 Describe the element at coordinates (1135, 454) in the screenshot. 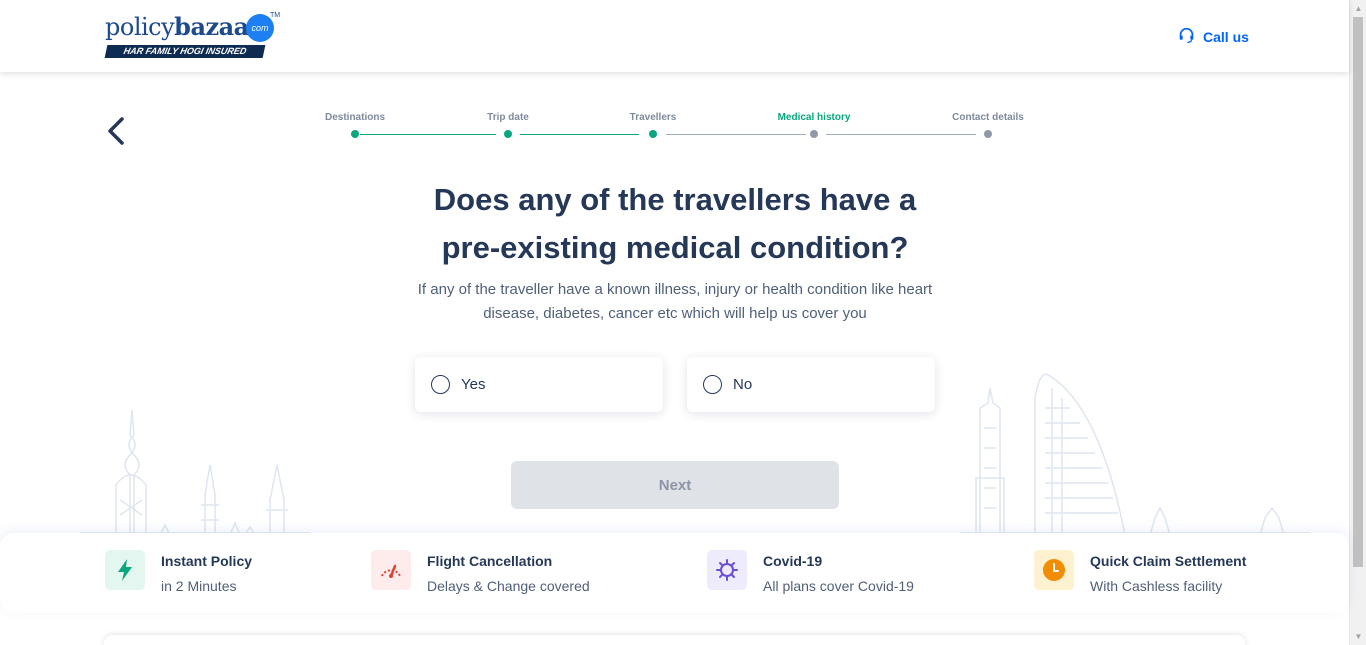

I see `right-skyline-illustration` at that location.